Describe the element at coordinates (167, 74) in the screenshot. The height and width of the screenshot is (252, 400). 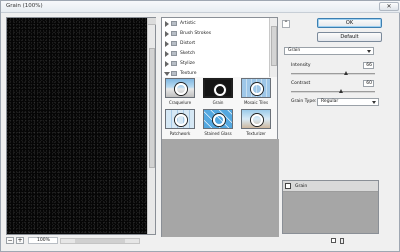
I see `collapse-arrow-icon` at that location.